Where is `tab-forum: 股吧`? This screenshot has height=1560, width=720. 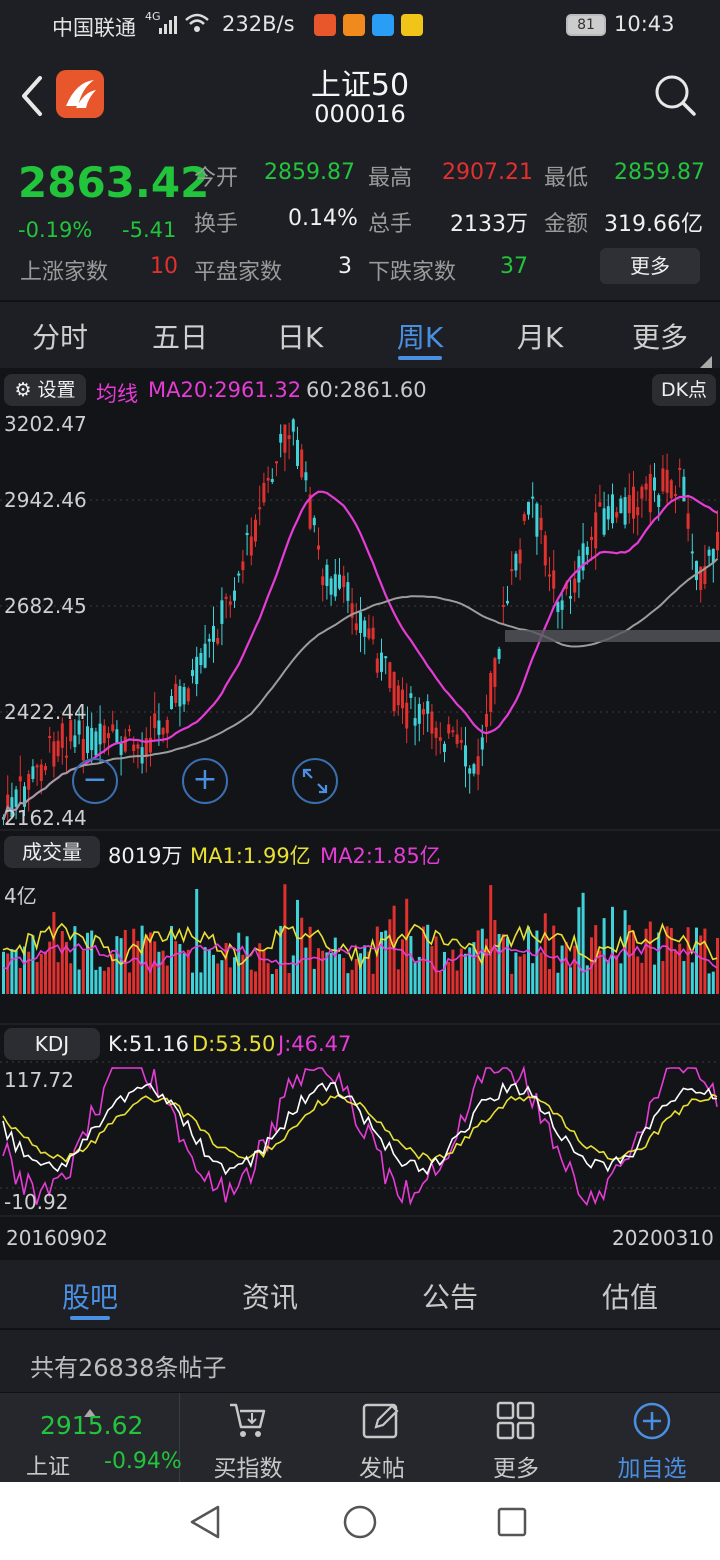 tab-forum: 股吧 is located at coordinates (90, 1296).